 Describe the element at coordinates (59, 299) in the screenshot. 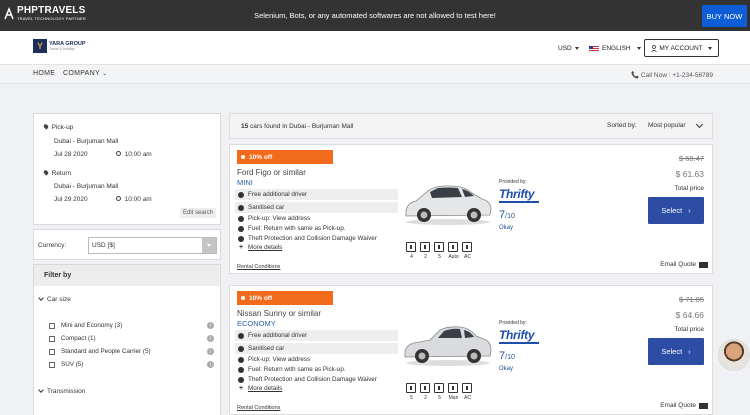

I see `car-size-label: Car size` at that location.